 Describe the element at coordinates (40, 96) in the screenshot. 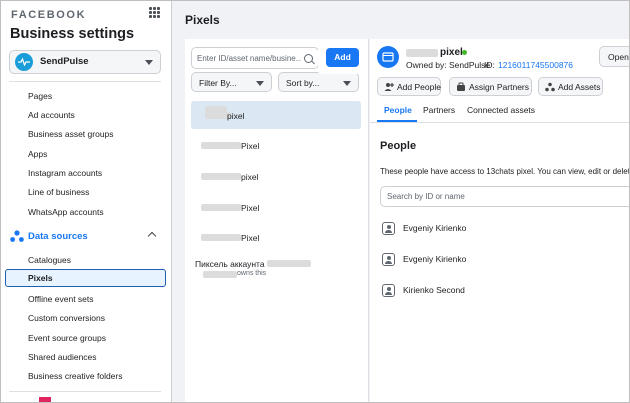

I see `sidebar-item-pages: Pages` at that location.